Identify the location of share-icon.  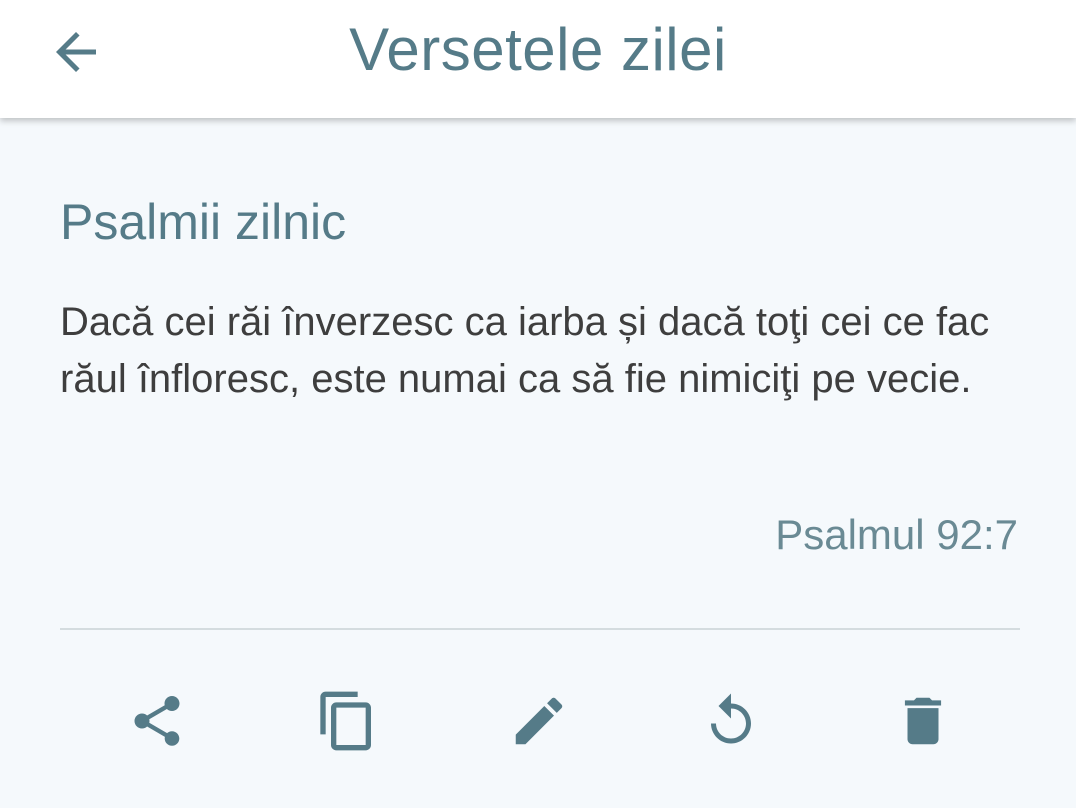
(157, 721).